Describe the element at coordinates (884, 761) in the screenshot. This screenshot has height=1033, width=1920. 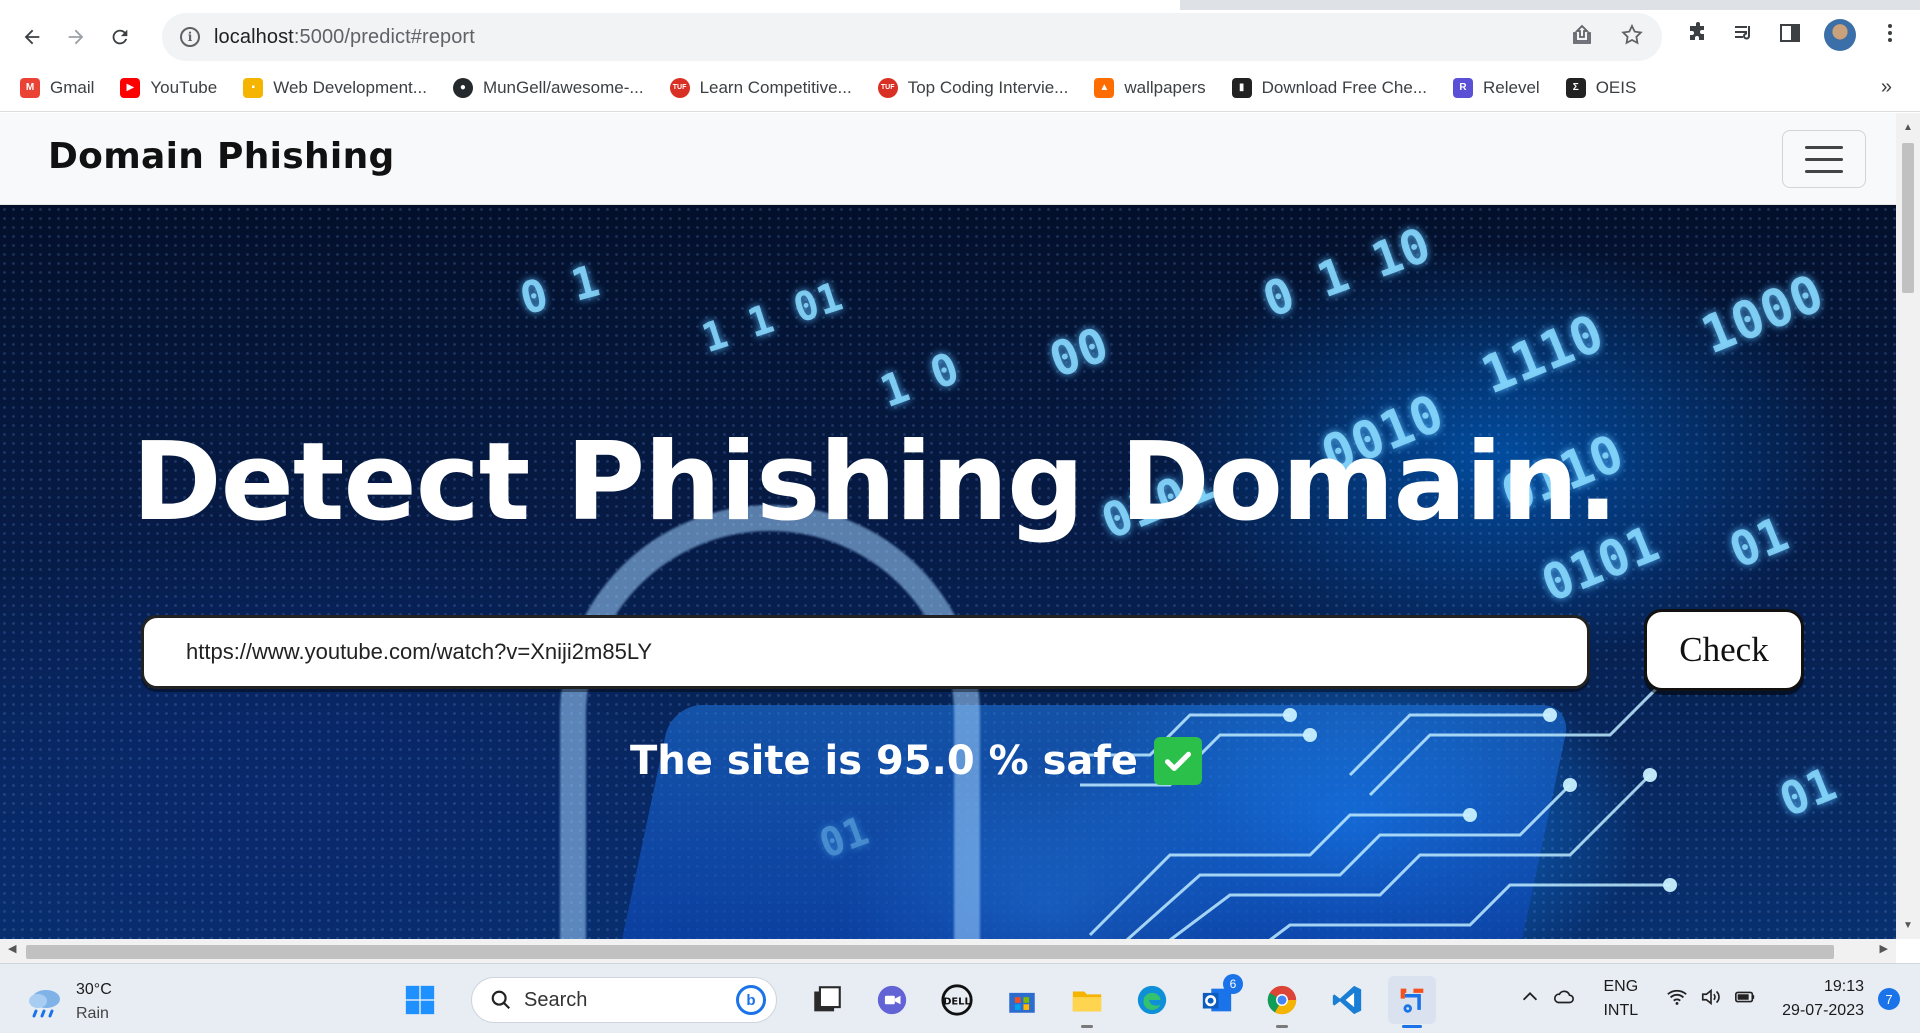
I see `result-text: The site is 95.0 % safe` at that location.